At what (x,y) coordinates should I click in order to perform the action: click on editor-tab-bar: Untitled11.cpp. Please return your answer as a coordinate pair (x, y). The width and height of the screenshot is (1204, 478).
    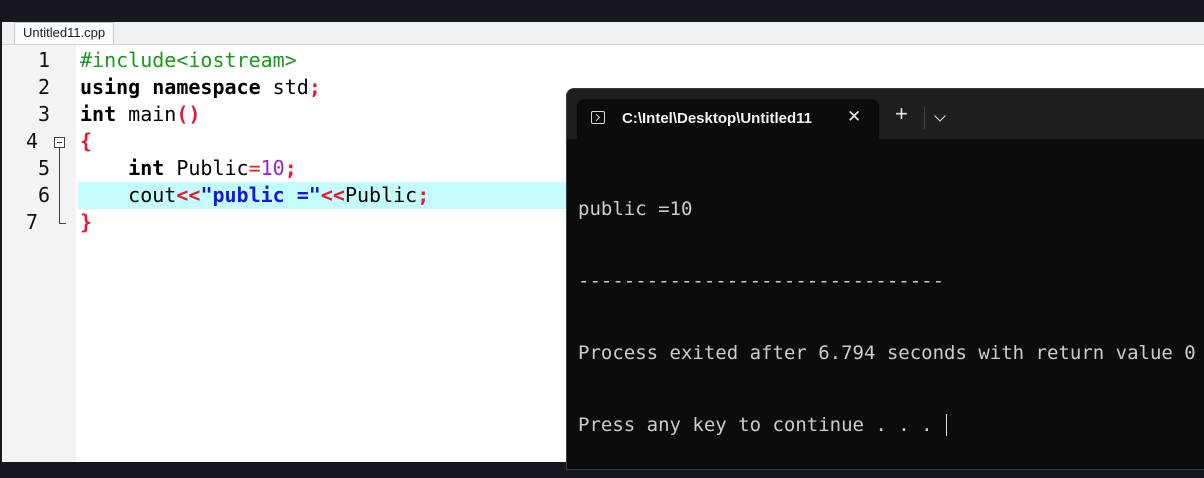
    Looking at the image, I should click on (603, 33).